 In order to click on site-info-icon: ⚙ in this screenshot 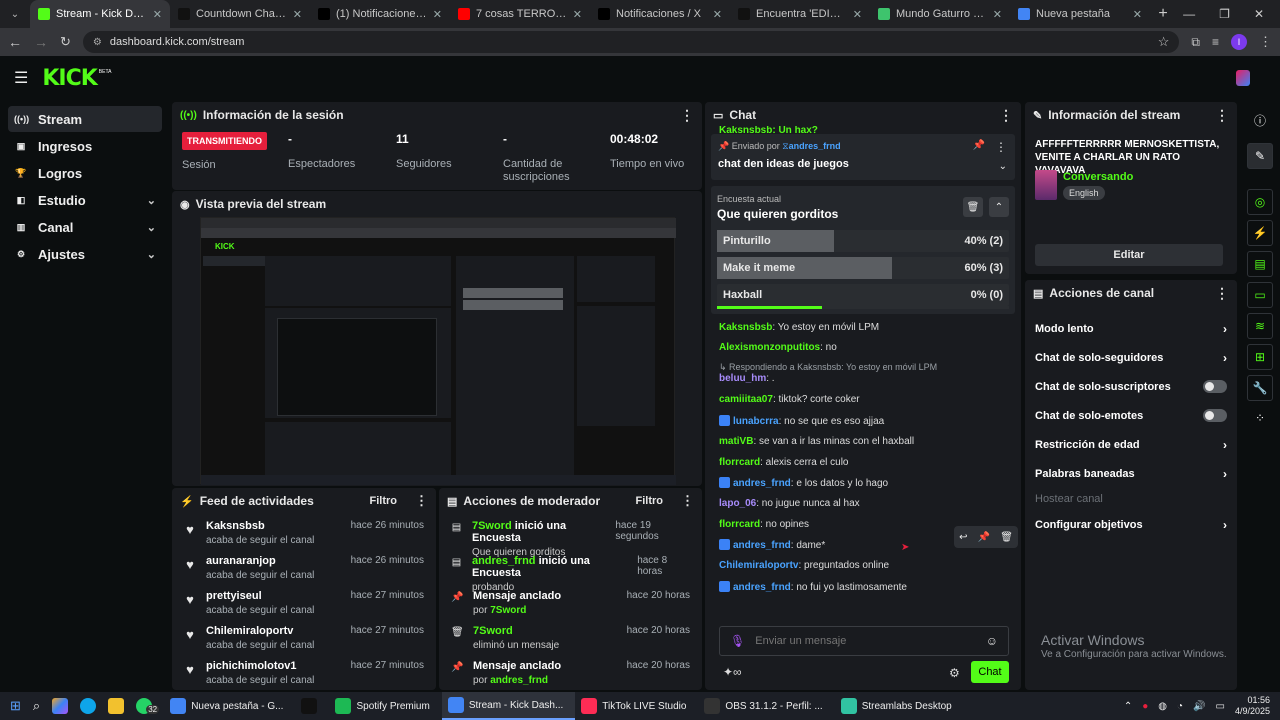, I will do `click(97, 42)`.